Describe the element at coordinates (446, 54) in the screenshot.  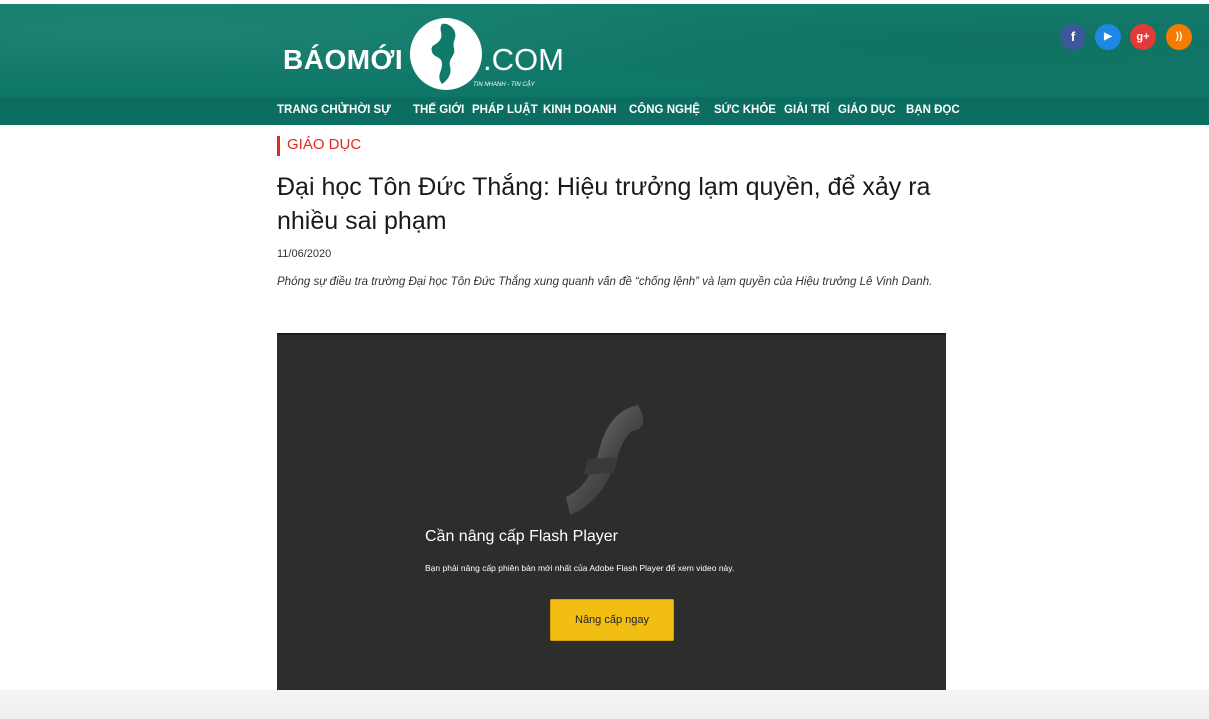
I see `globe-logo-icon` at that location.